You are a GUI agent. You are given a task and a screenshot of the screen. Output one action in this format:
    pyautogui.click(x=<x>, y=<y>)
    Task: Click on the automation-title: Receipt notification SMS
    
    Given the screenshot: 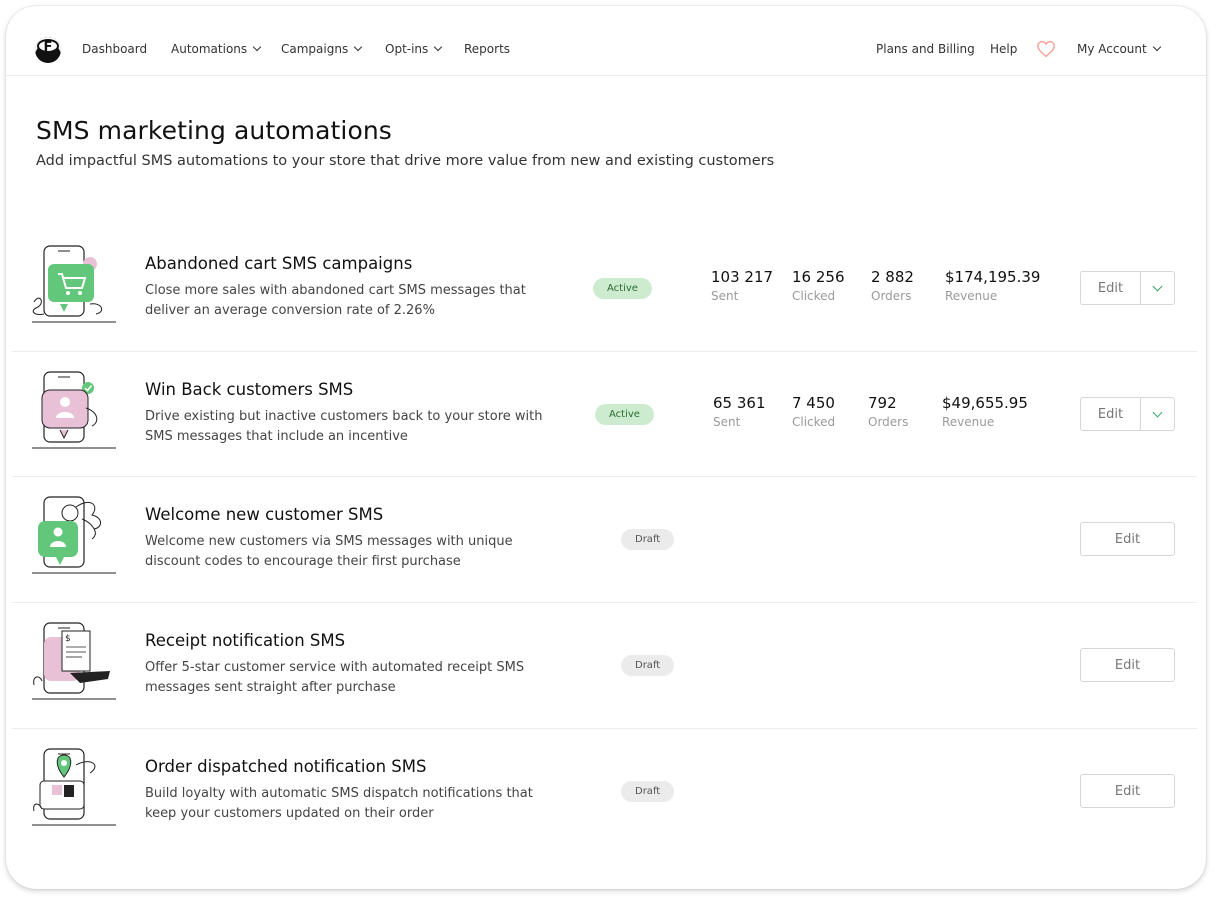 What is the action you would take?
    pyautogui.click(x=245, y=640)
    